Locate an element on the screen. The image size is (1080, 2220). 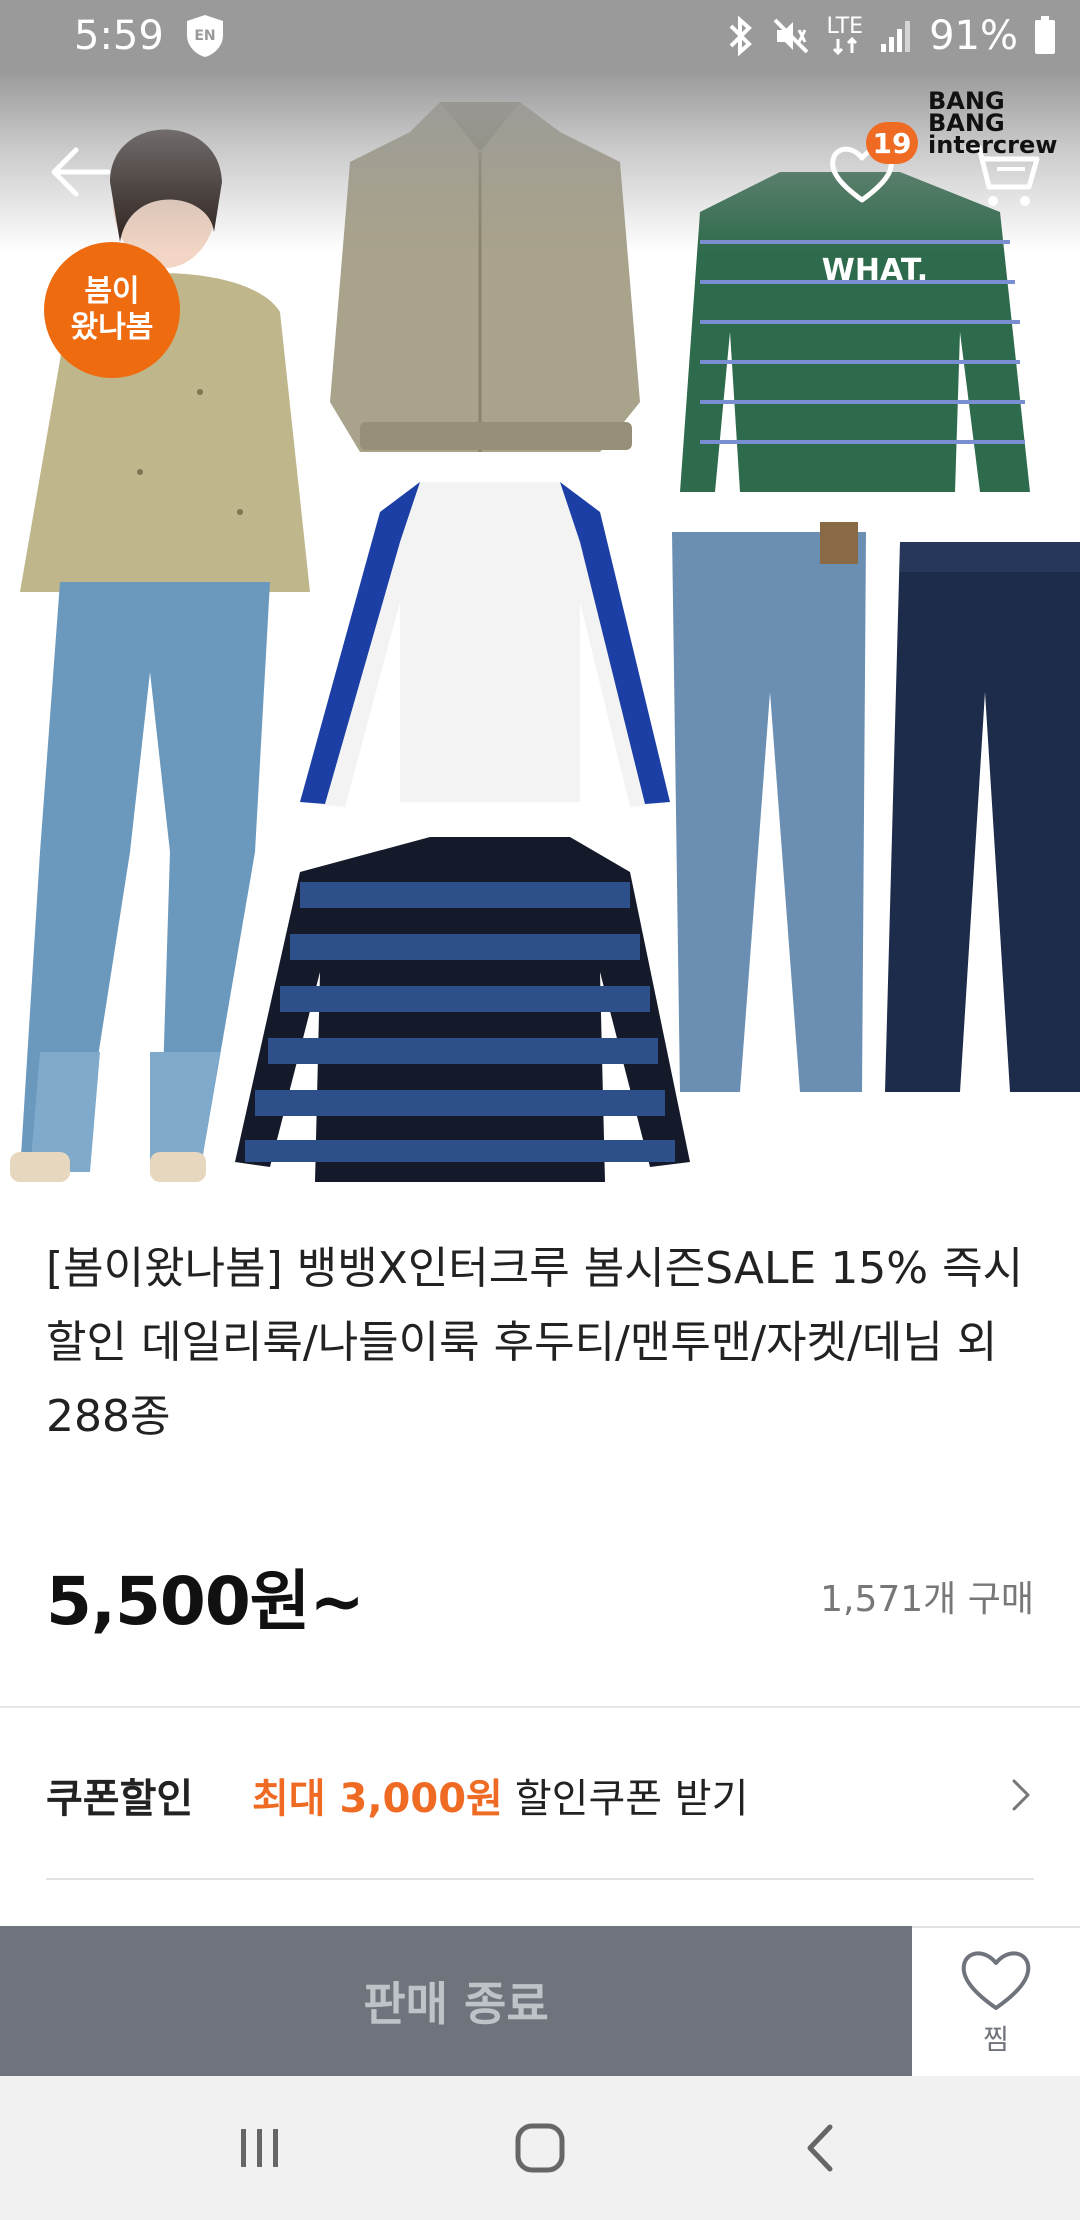
home-icon is located at coordinates (540, 2148).